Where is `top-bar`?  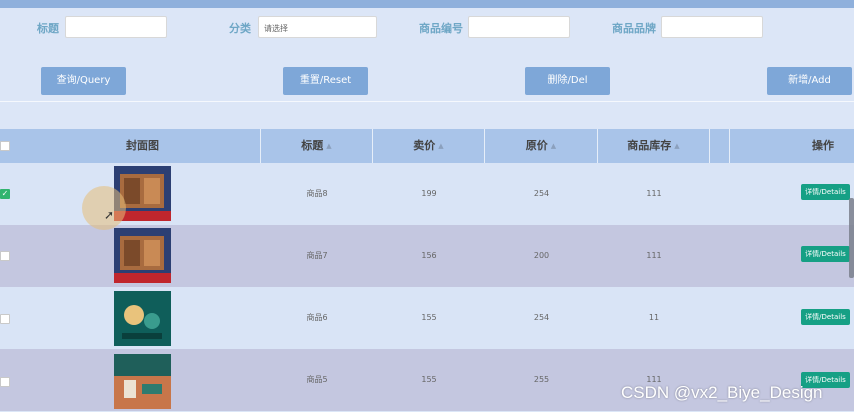 top-bar is located at coordinates (427, 4).